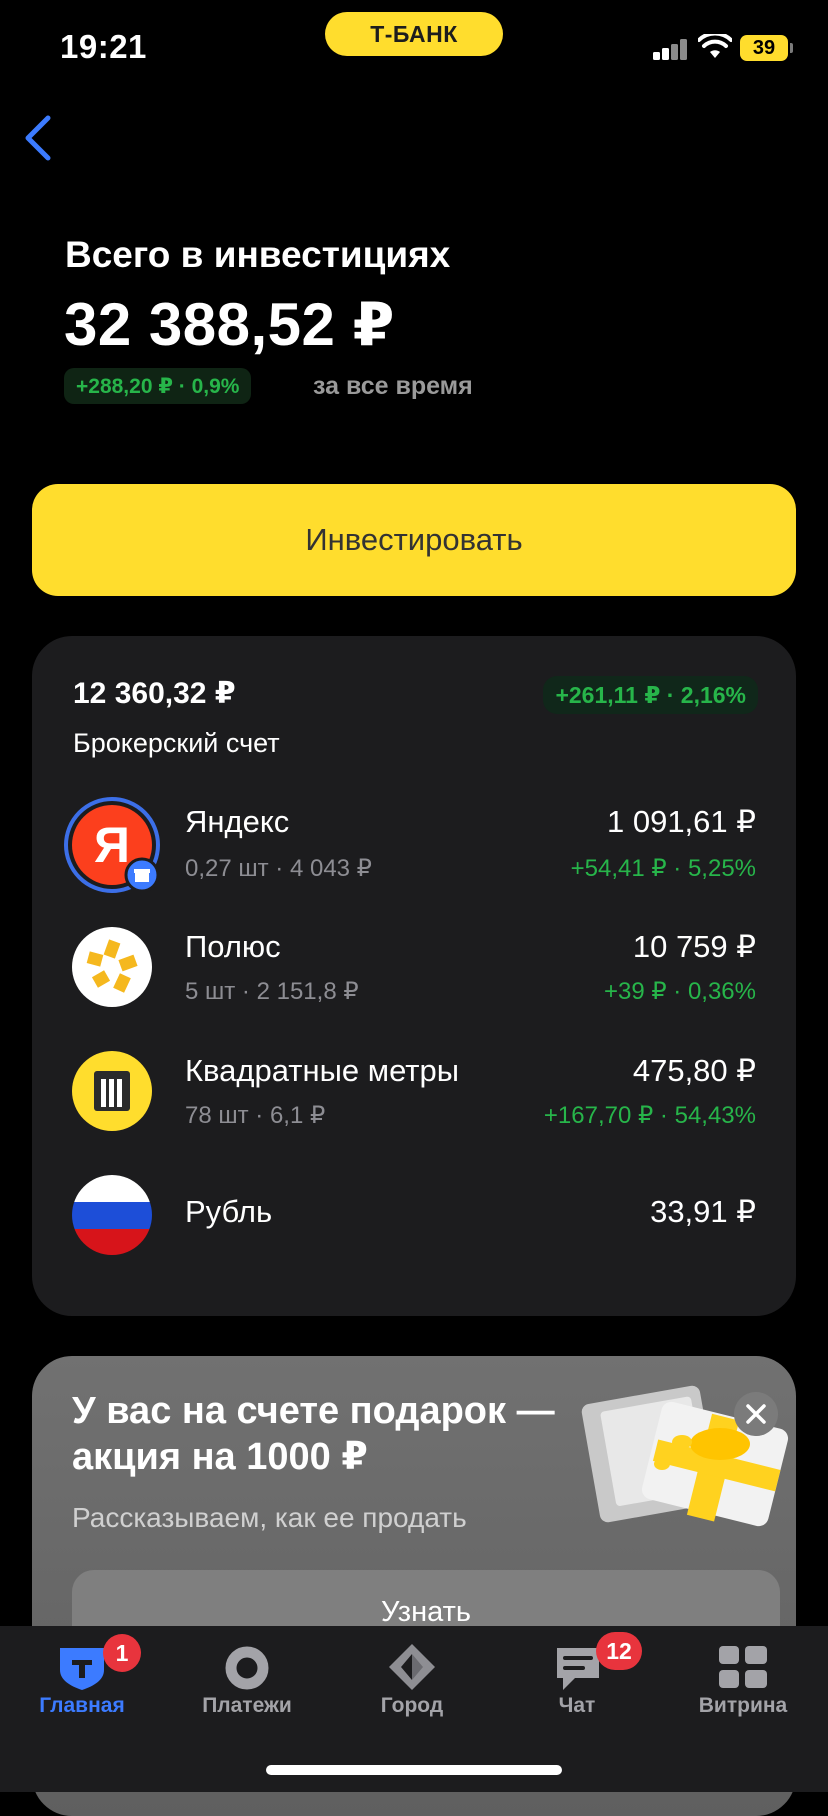 Image resolution: width=828 pixels, height=1816 pixels. What do you see at coordinates (82, 1705) in the screenshot?
I see `tab-label: Главная` at bounding box center [82, 1705].